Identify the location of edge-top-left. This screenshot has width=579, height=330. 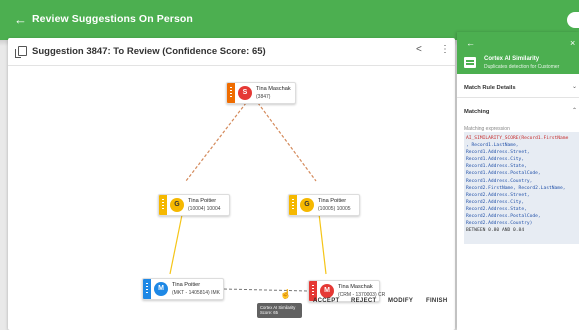
(216, 142).